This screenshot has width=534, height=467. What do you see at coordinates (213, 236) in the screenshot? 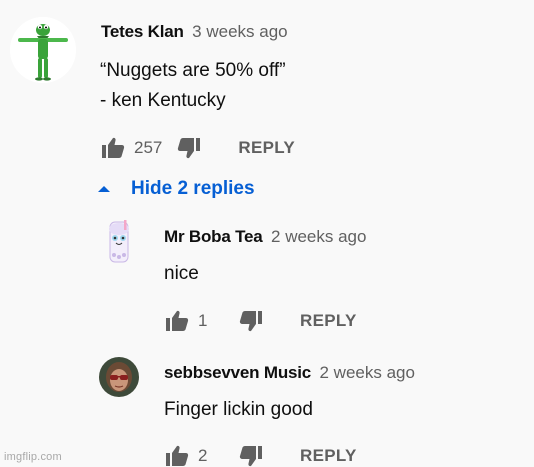
I see `author-name: Mr Boba Tea` at bounding box center [213, 236].